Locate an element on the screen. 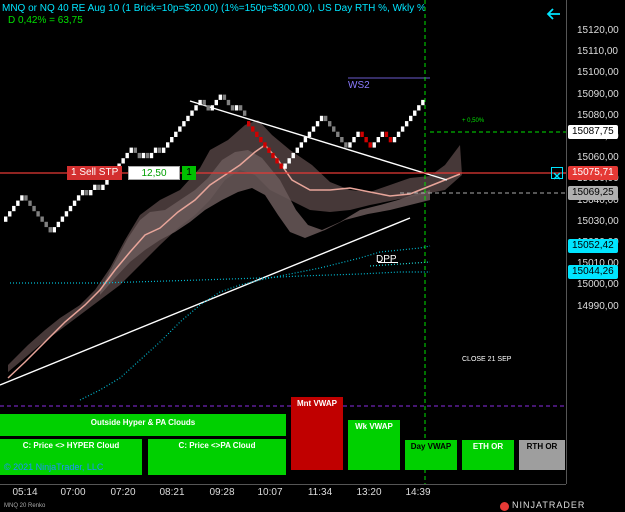 Image resolution: width=625 pixels, height=512 pixels. price-tick-label: 15080,00 is located at coordinates (598, 115).